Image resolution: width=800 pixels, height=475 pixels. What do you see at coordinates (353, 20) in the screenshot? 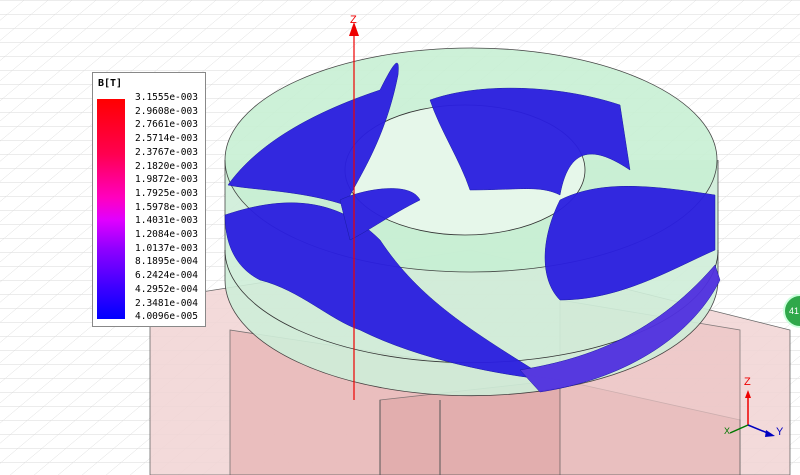
I see `z-axis-label: Z` at bounding box center [353, 20].